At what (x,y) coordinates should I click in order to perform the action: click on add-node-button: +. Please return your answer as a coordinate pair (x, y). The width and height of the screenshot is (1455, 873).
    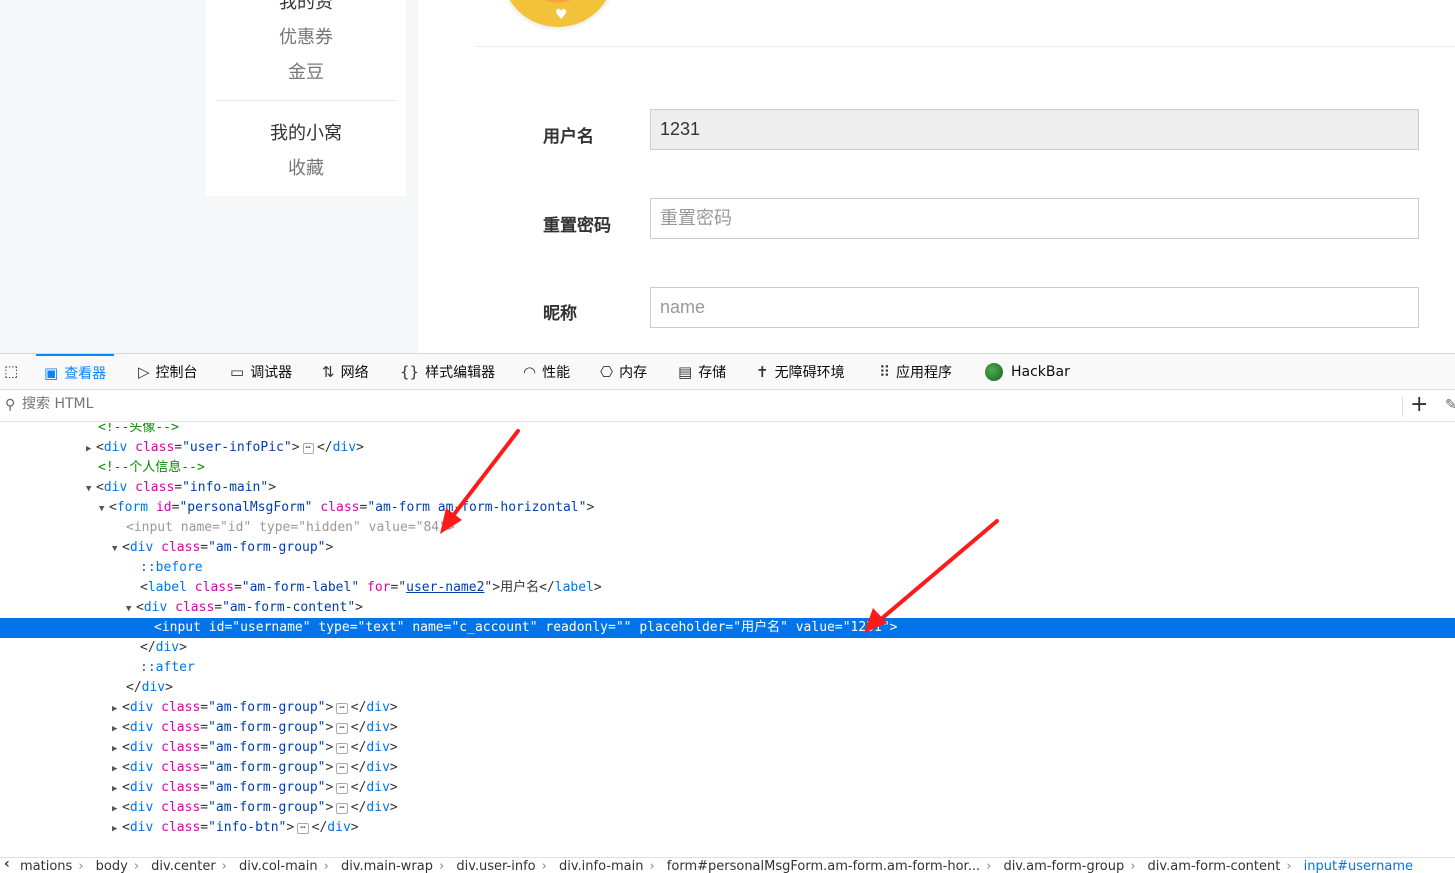
    Looking at the image, I should click on (1419, 404).